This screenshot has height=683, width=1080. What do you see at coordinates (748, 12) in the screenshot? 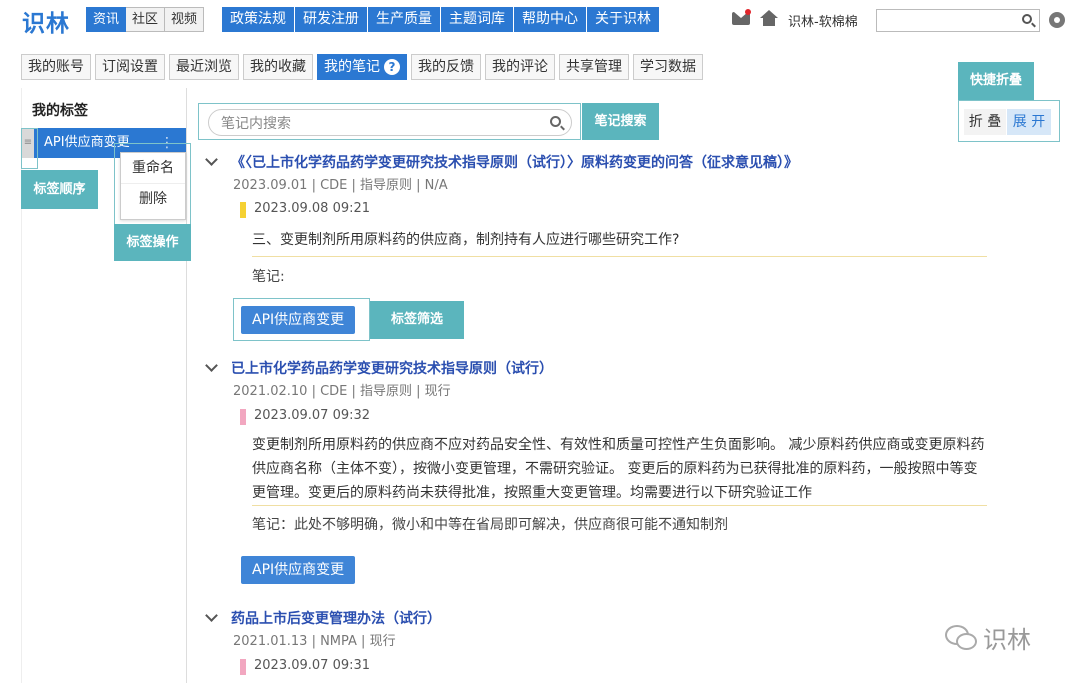
I see `notification-dot` at bounding box center [748, 12].